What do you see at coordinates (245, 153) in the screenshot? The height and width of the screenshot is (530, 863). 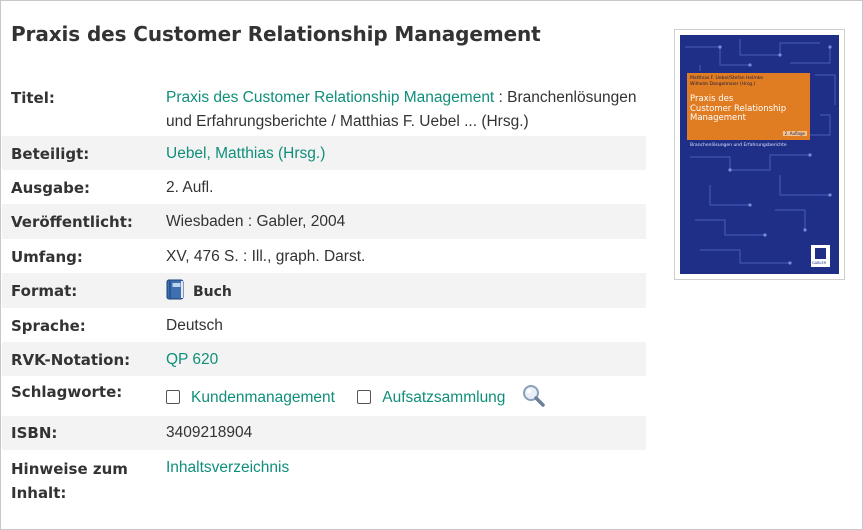 I see `contributor-link: Uebel, Matthias (Hrsg.)` at bounding box center [245, 153].